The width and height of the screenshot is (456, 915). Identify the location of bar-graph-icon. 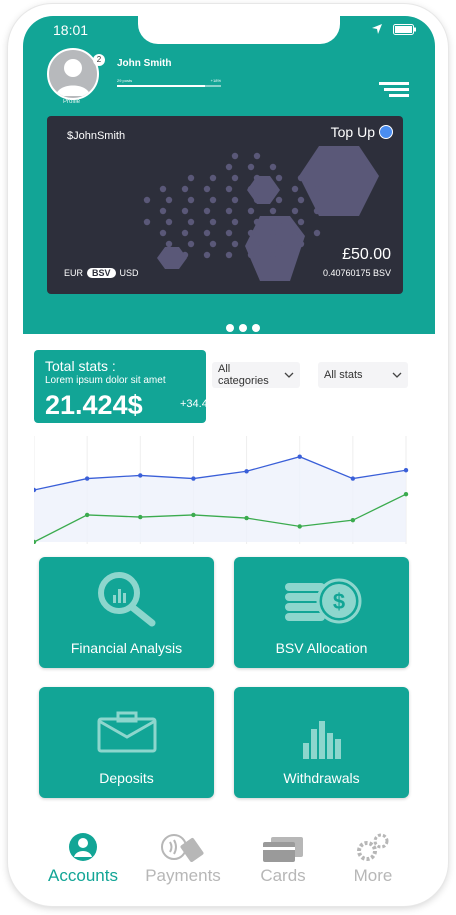
(321, 740).